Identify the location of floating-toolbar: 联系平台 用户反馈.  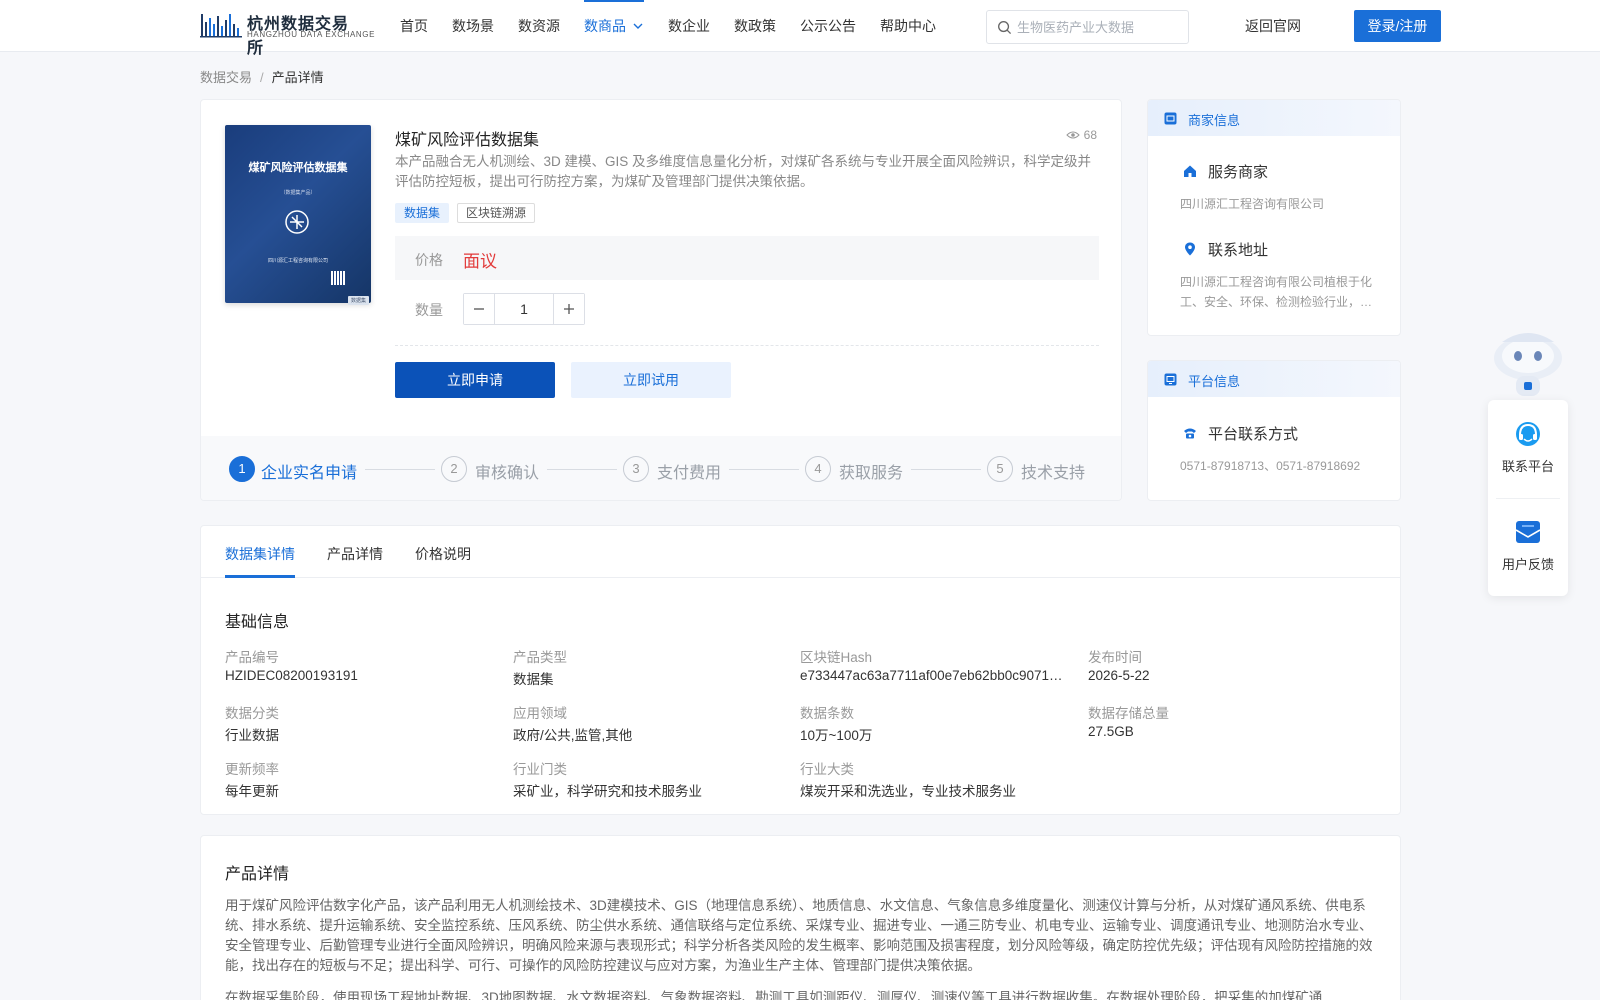
(1528, 498).